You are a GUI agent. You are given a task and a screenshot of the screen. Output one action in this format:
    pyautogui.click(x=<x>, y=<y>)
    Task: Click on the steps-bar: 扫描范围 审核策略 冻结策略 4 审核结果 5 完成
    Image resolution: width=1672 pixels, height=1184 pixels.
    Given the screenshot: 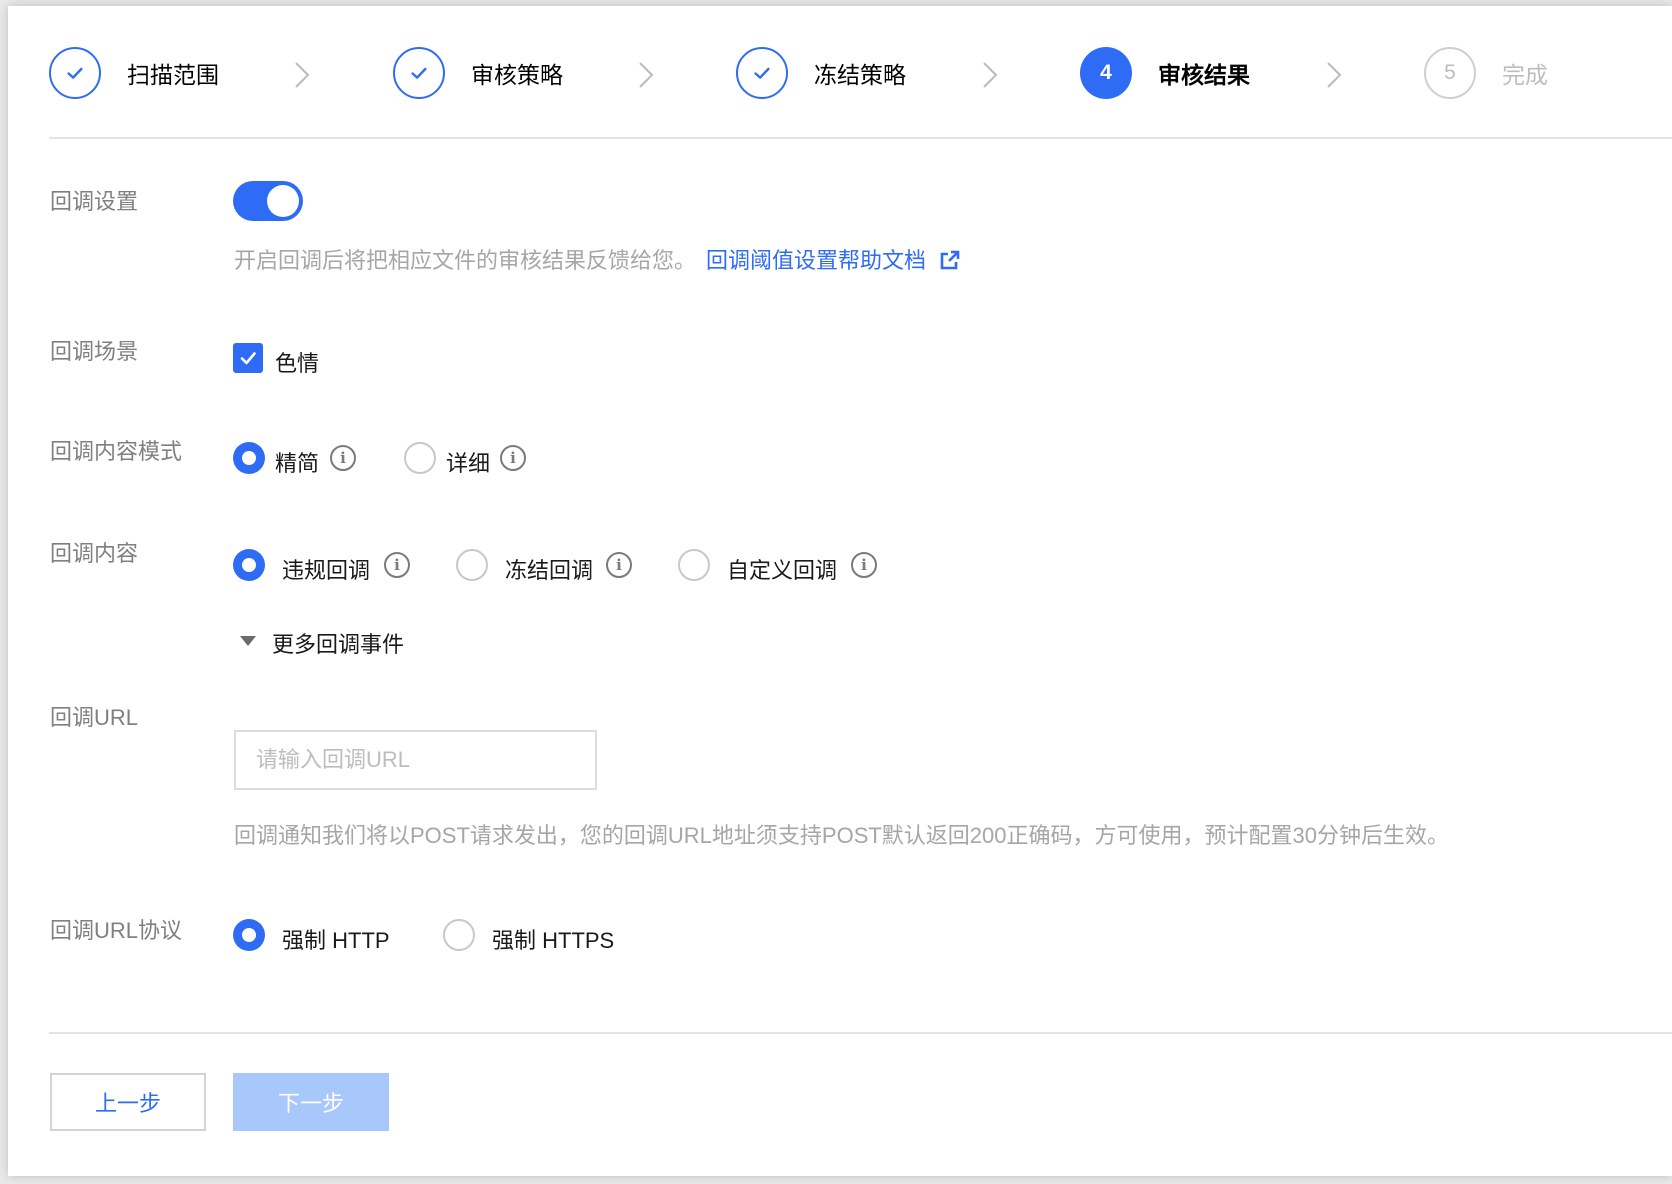 What is the action you would take?
    pyautogui.click(x=840, y=74)
    